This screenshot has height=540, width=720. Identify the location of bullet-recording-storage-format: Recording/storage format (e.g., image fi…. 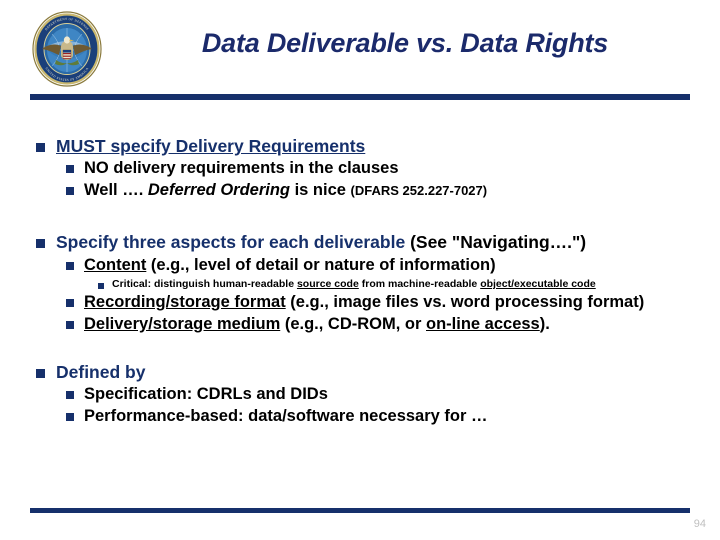
(384, 302).